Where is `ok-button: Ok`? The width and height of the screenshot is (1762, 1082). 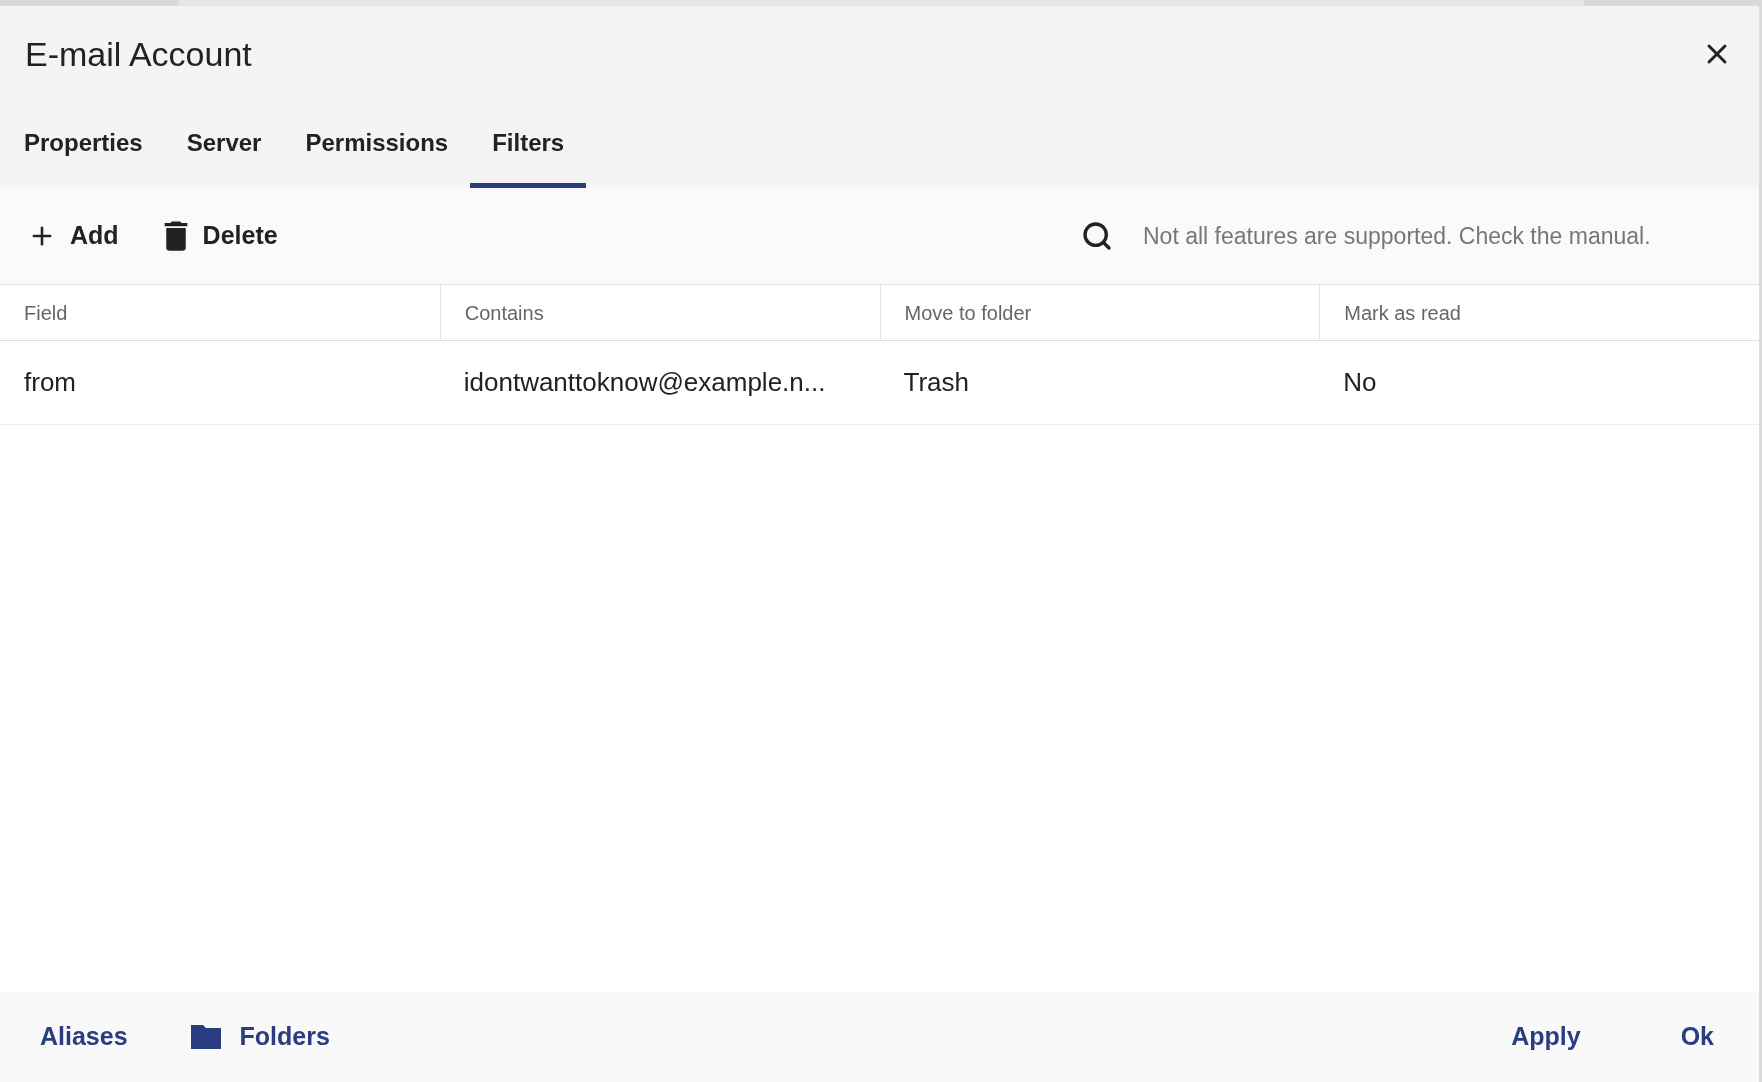
ok-button: Ok is located at coordinates (1697, 1037).